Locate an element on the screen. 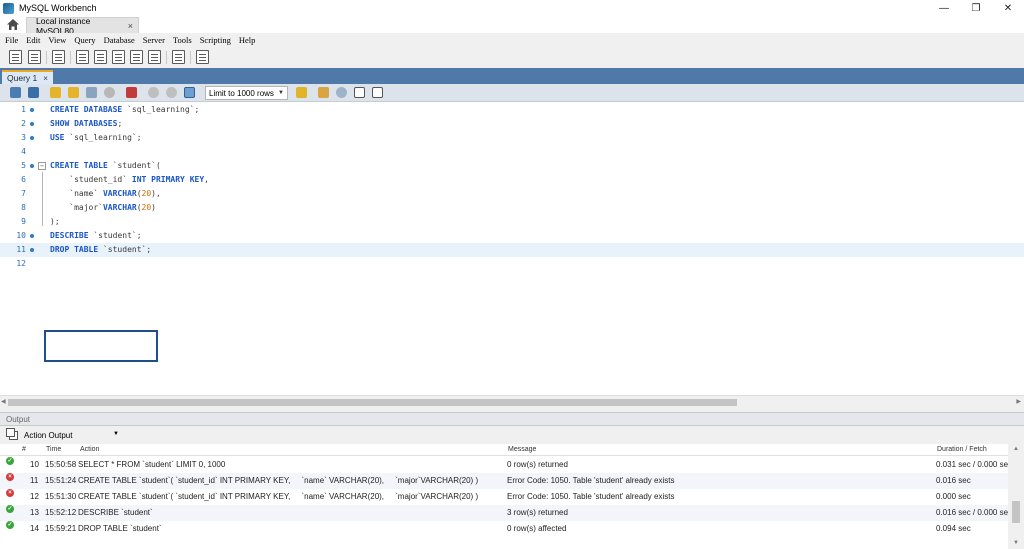 The image size is (1024, 549). query-1-tab: Query 1 × is located at coordinates (27, 77).